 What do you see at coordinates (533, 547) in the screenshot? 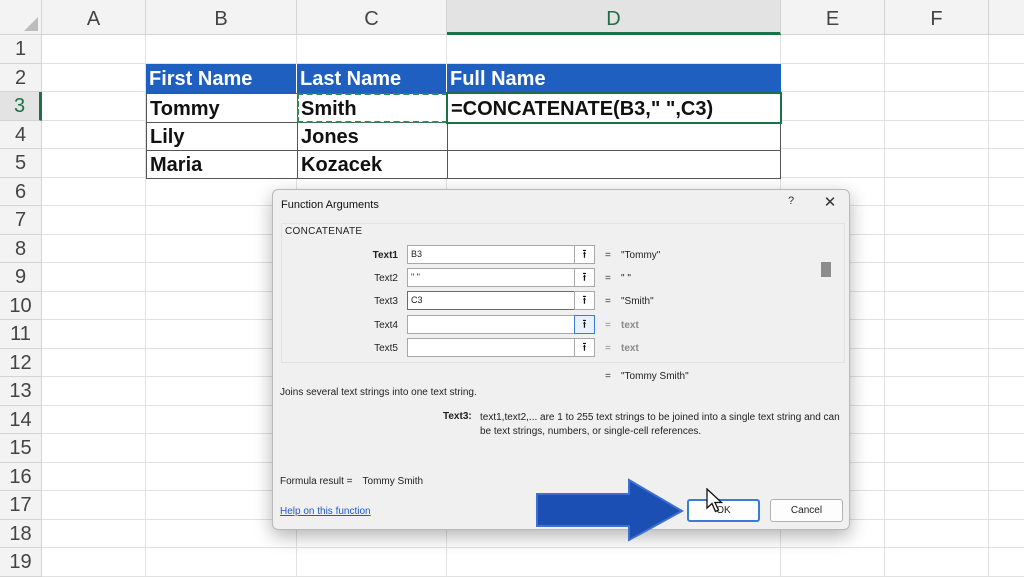
I see `grid-row-line` at bounding box center [533, 547].